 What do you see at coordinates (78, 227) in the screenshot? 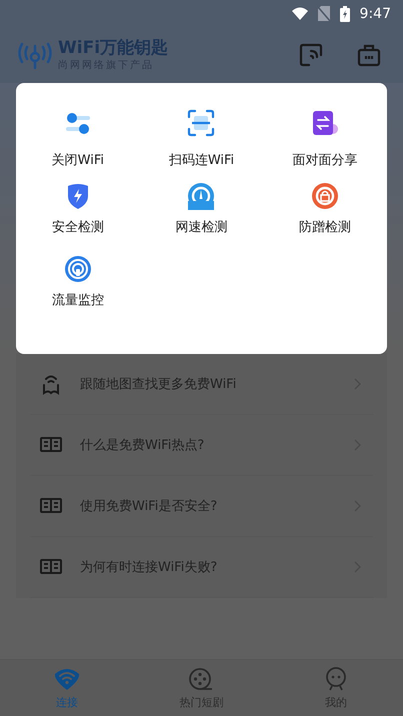
I see `quick-action-label: 安全检测` at bounding box center [78, 227].